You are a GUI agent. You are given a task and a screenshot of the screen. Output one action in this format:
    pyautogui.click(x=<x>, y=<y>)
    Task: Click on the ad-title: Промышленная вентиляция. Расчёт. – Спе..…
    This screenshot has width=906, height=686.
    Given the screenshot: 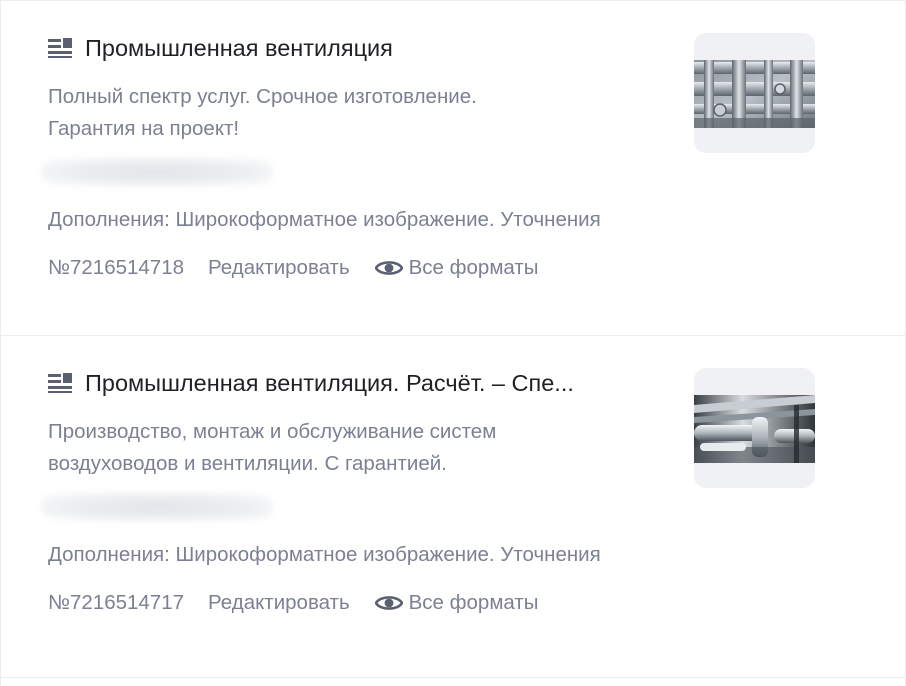 What is the action you would take?
    pyautogui.click(x=329, y=383)
    